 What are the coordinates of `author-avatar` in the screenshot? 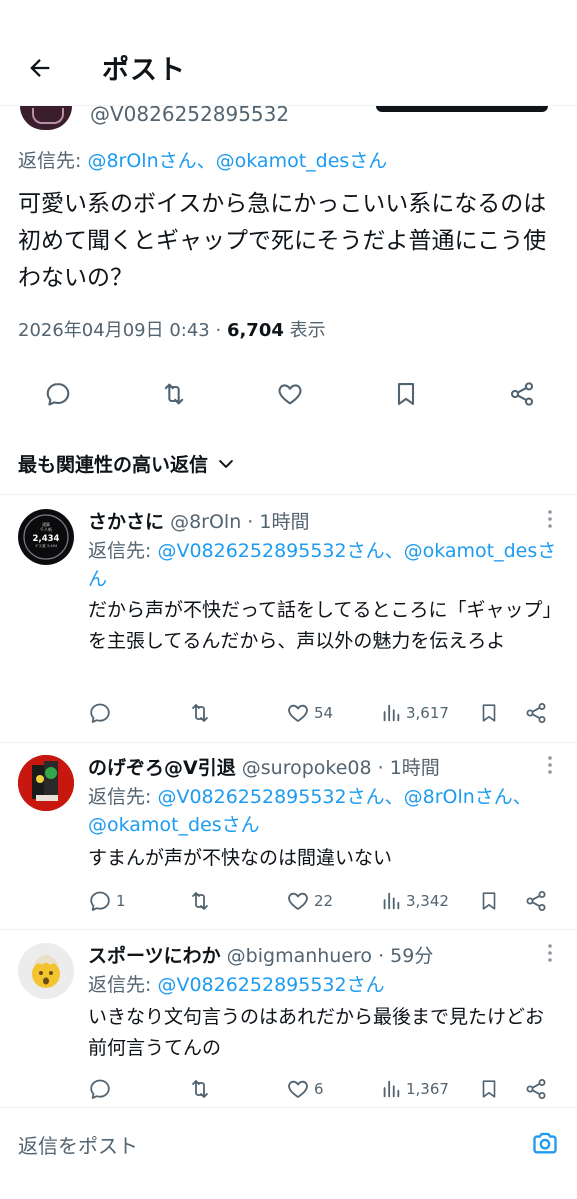 It's located at (46, 118).